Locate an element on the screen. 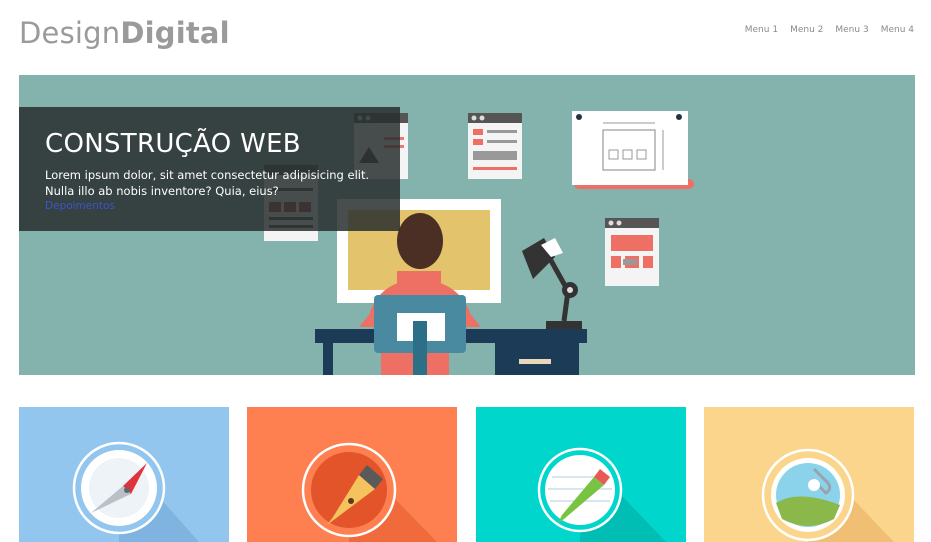  logo-bold-text: Digital is located at coordinates (175, 33).